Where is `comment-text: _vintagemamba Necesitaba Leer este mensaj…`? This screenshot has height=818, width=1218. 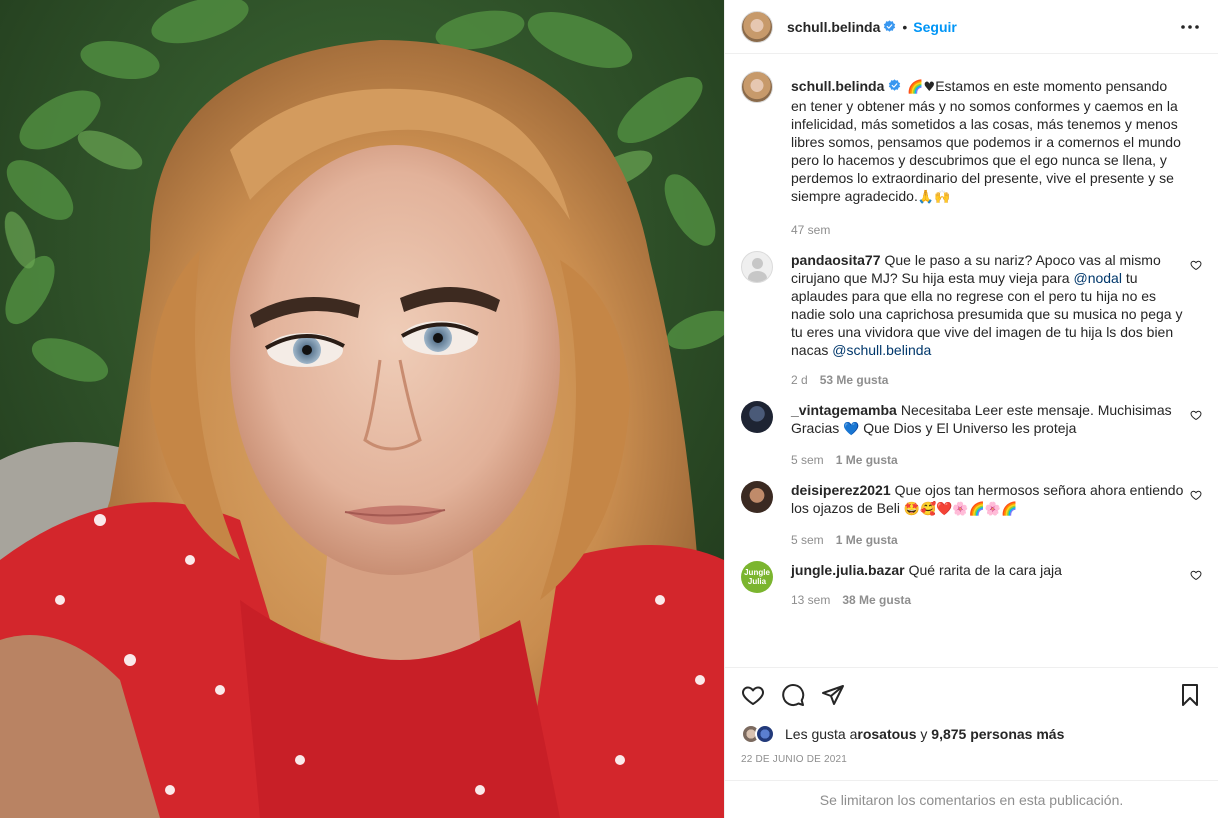
comment-text: _vintagemamba Necesitaba Leer este mensaj… is located at coordinates (987, 420).